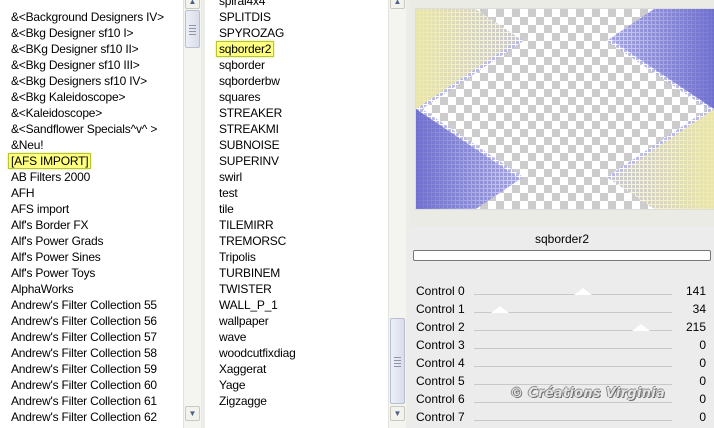  Describe the element at coordinates (84, 129) in the screenshot. I see `category-item: &<Sandflower Specials^v^ >` at that location.